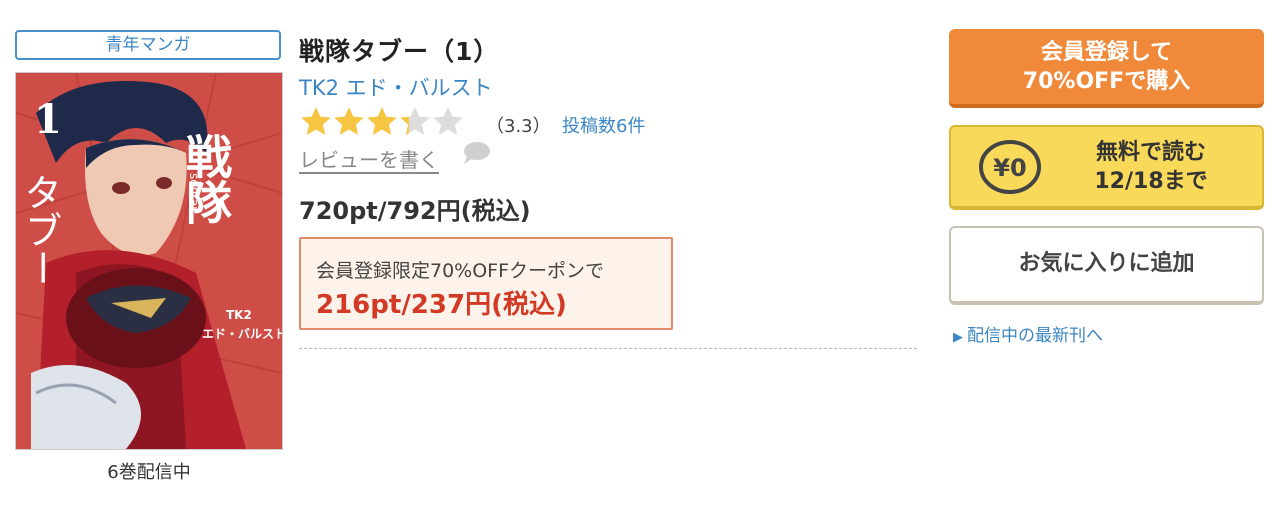 Image resolution: width=1280 pixels, height=508 pixels. What do you see at coordinates (415, 211) in the screenshot?
I see `price: 720pt/792円(税込)` at bounding box center [415, 211].